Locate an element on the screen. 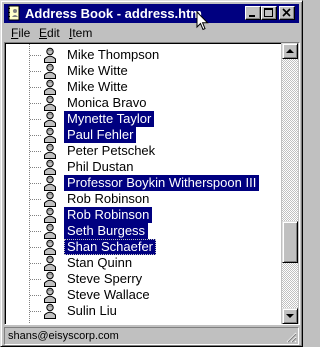 This screenshot has width=320, height=347. minimize-icon is located at coordinates (252, 16).